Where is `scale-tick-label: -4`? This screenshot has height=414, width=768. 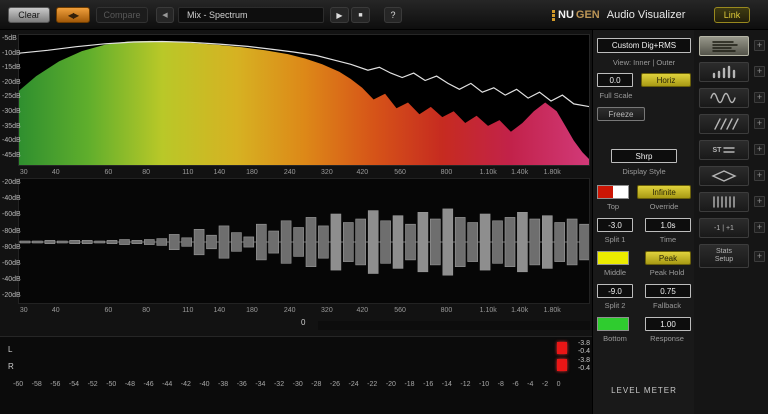
scale-tick-label: -4 is located at coordinates (530, 384).